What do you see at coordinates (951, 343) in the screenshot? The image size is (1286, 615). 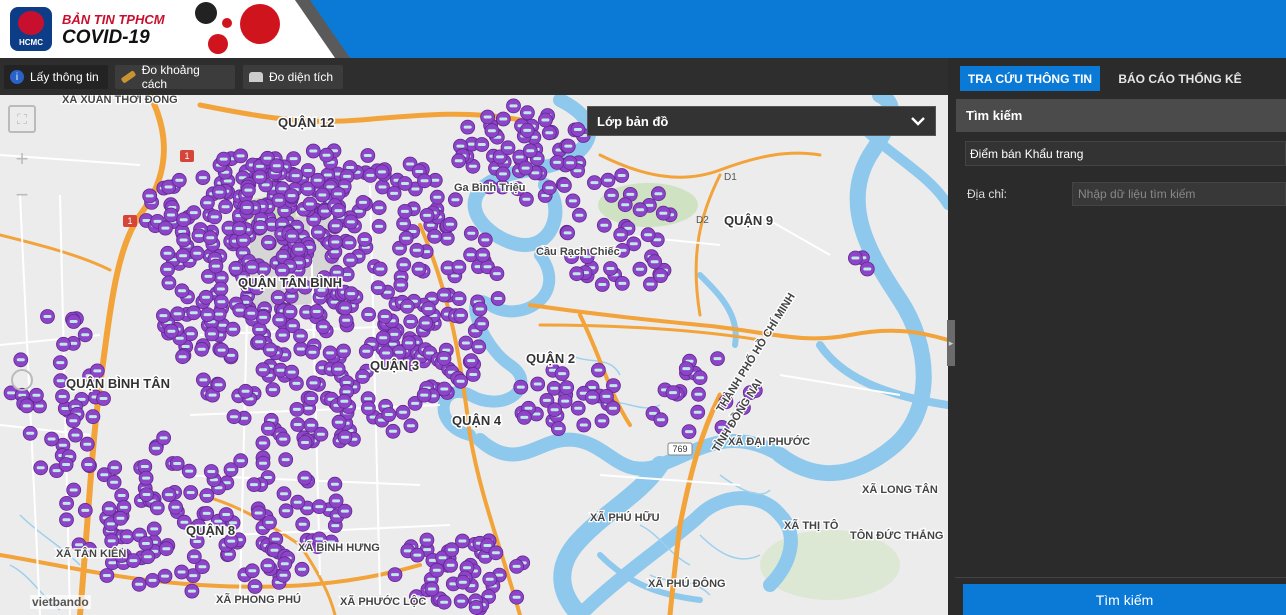 I see `panel-collapse-handle: ▸` at bounding box center [951, 343].